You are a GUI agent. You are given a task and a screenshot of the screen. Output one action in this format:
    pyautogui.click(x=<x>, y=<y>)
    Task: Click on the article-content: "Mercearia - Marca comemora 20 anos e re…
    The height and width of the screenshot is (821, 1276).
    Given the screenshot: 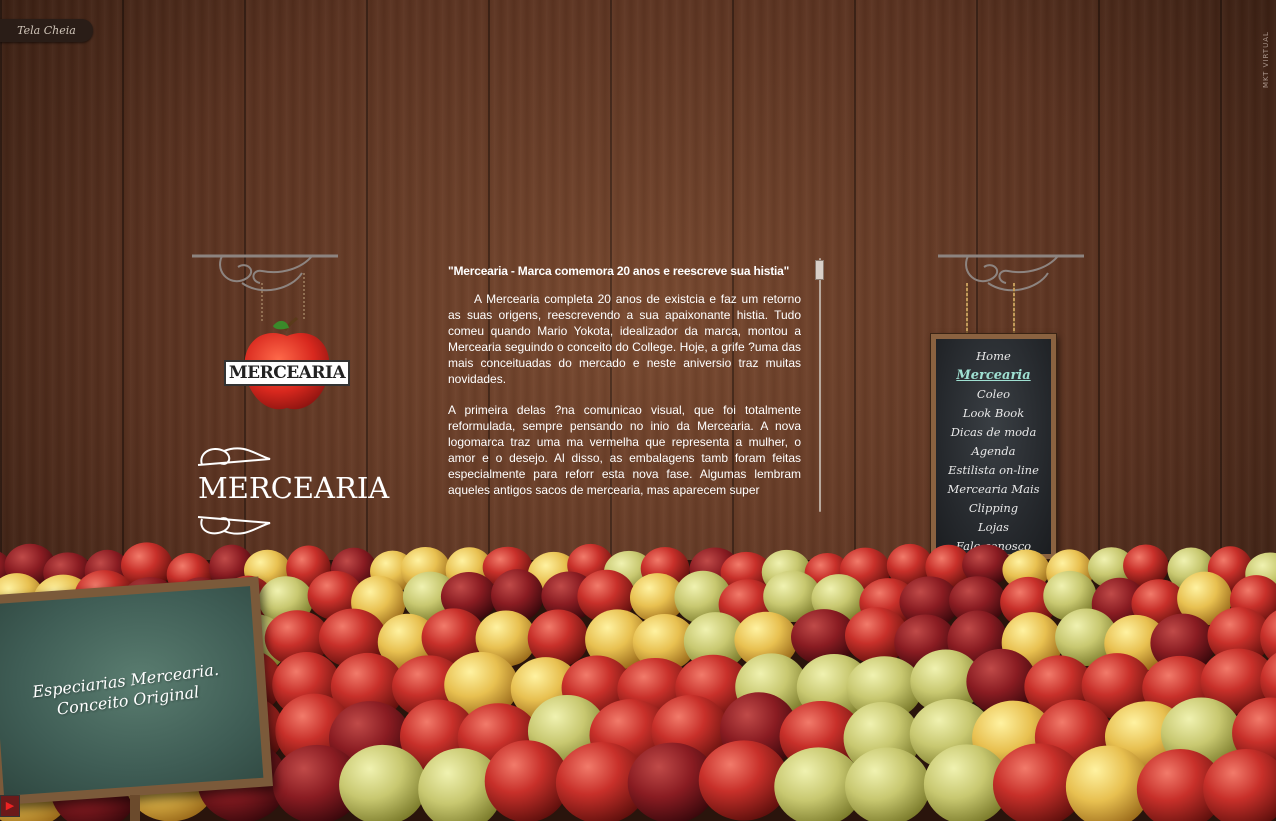 What is the action you would take?
    pyautogui.click(x=624, y=383)
    